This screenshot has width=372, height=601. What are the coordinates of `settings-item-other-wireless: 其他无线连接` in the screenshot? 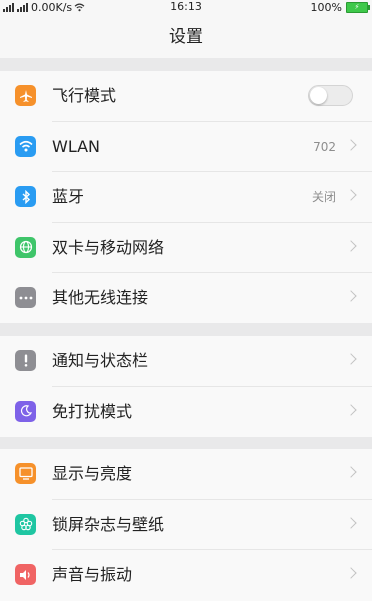 It's located at (186, 298).